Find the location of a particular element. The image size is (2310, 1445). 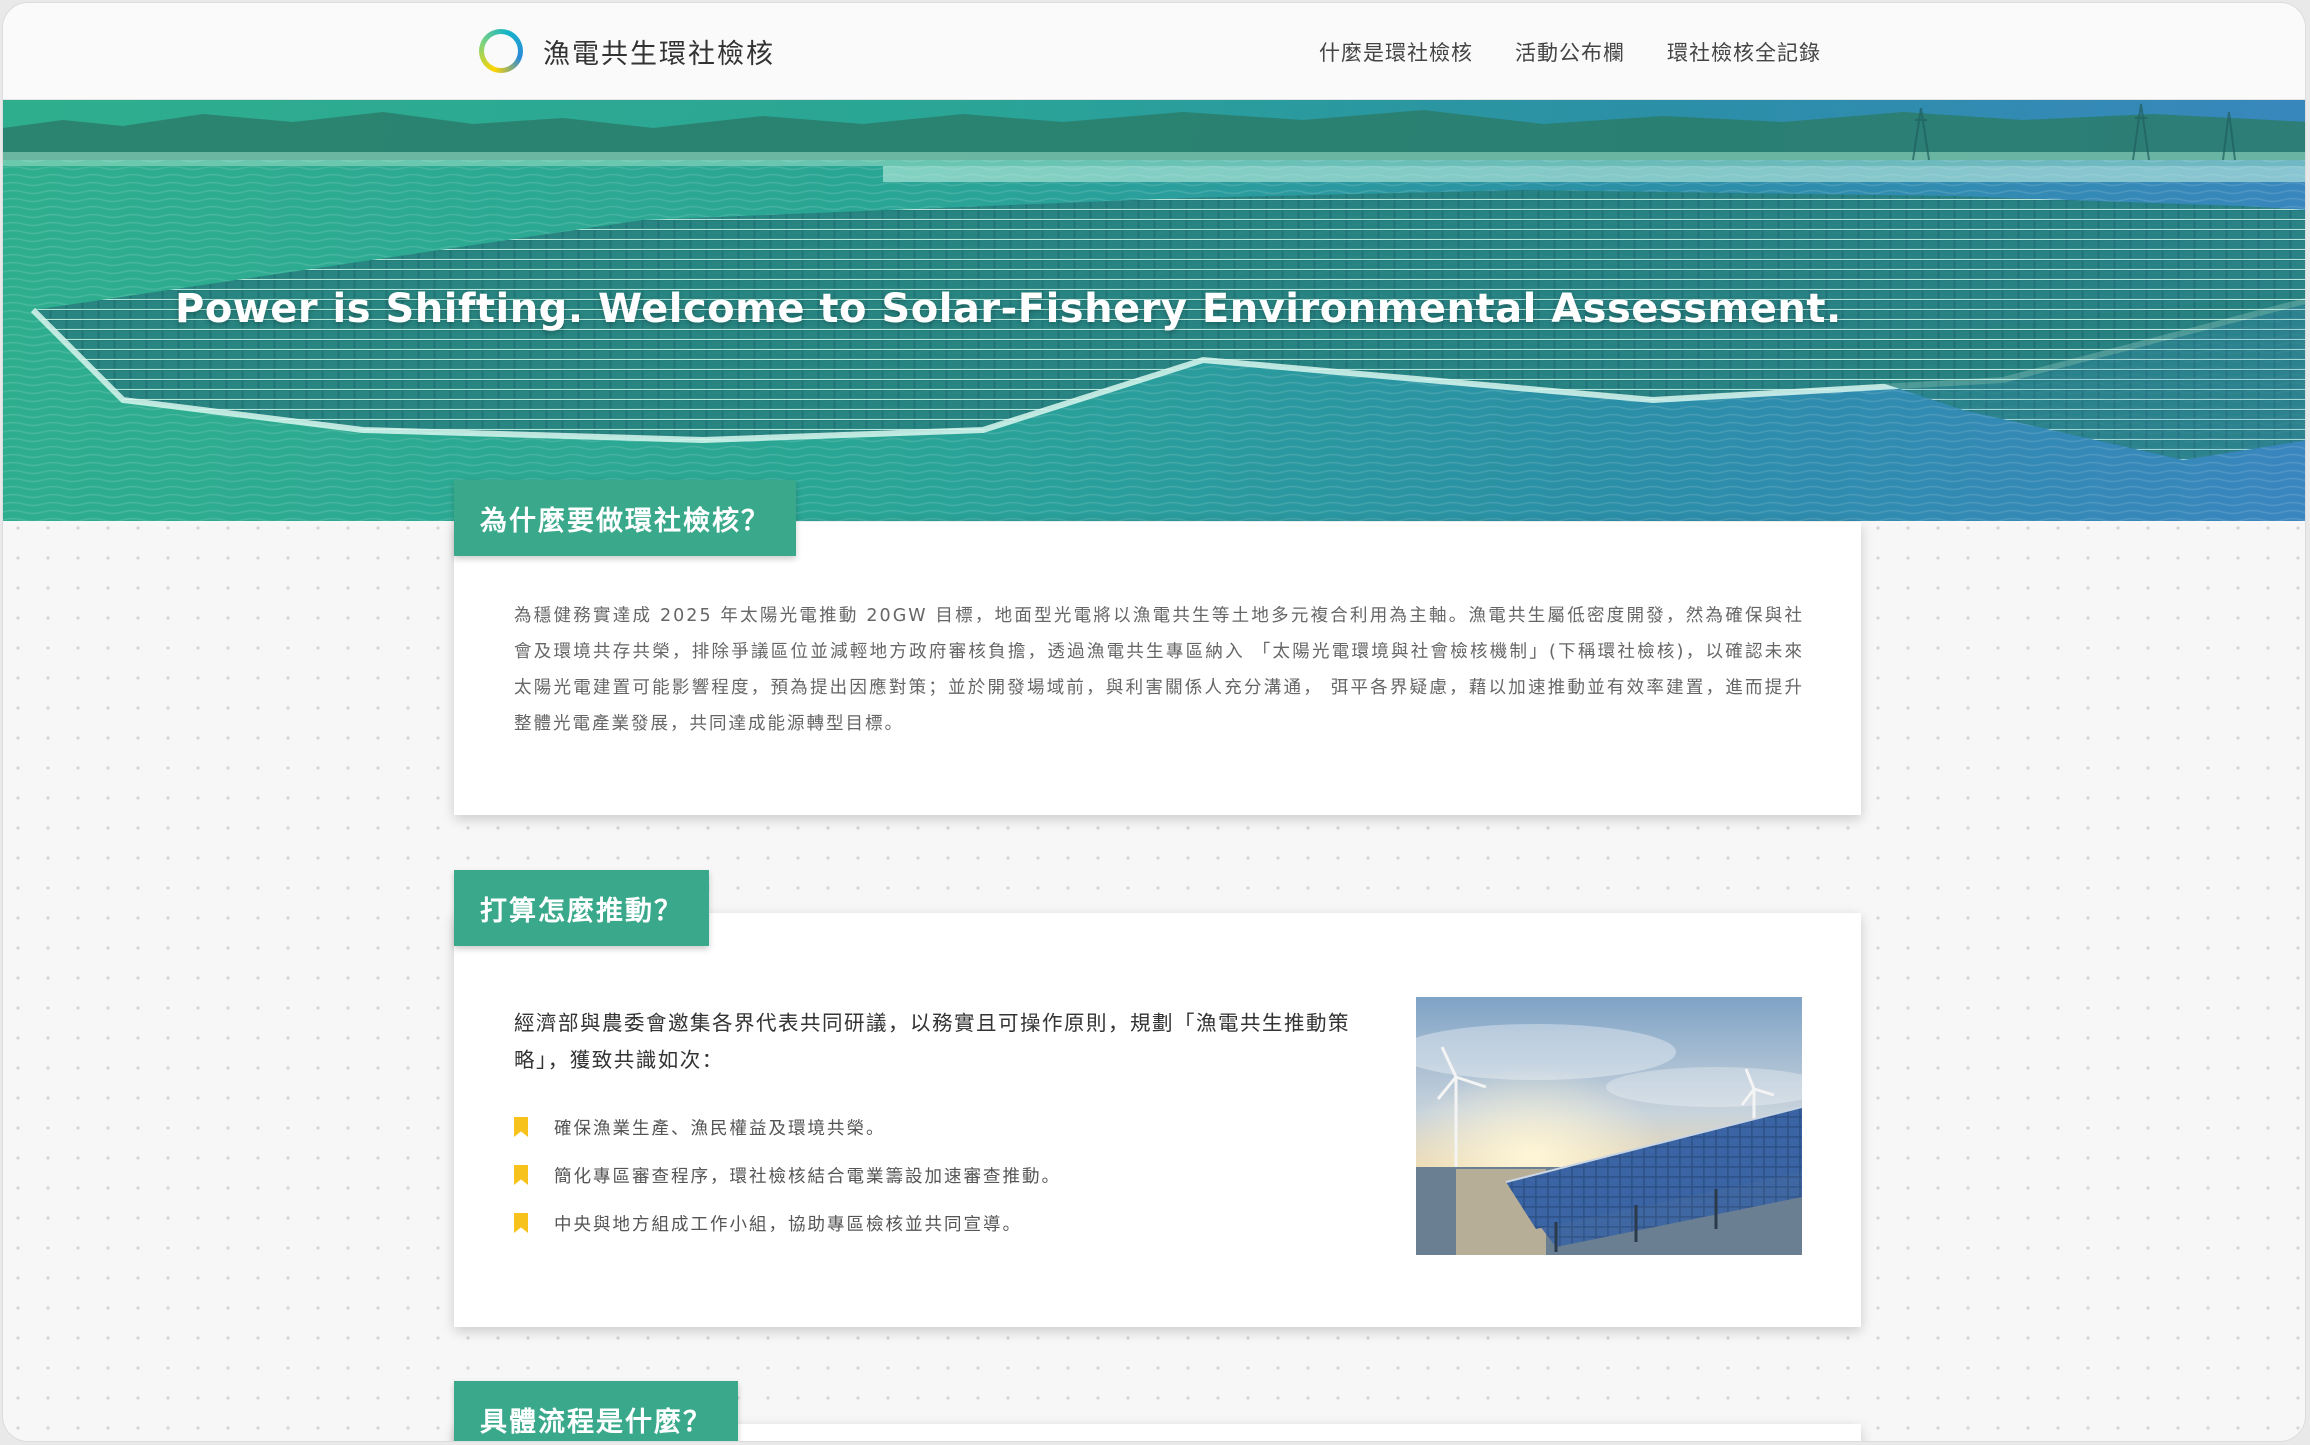

top-nav: 漁電共生環社檢核 什麼是環社檢核 活動公布欄 環社檢核全記錄 is located at coordinates (1154, 51).